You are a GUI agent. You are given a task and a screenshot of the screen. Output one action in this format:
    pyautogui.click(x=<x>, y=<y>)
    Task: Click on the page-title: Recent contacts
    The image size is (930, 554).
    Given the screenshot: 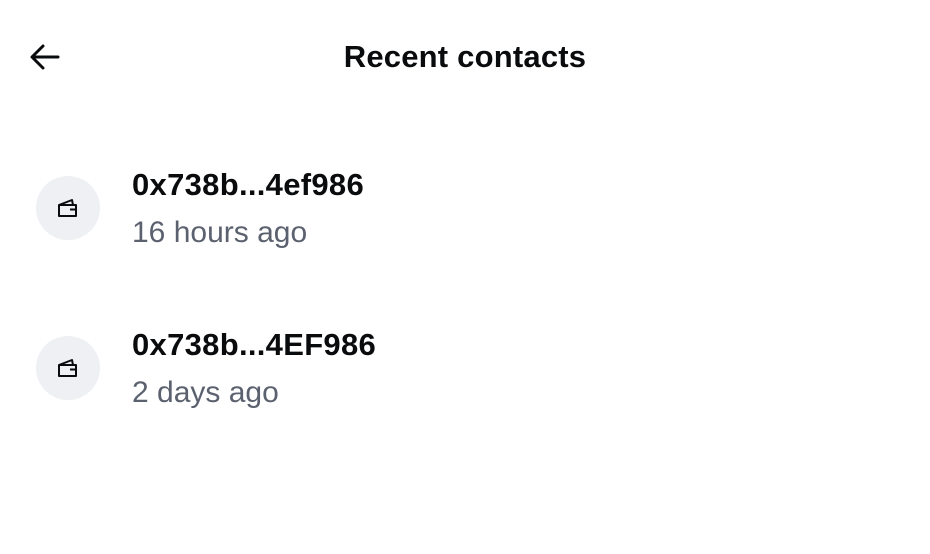 What is the action you would take?
    pyautogui.click(x=465, y=56)
    